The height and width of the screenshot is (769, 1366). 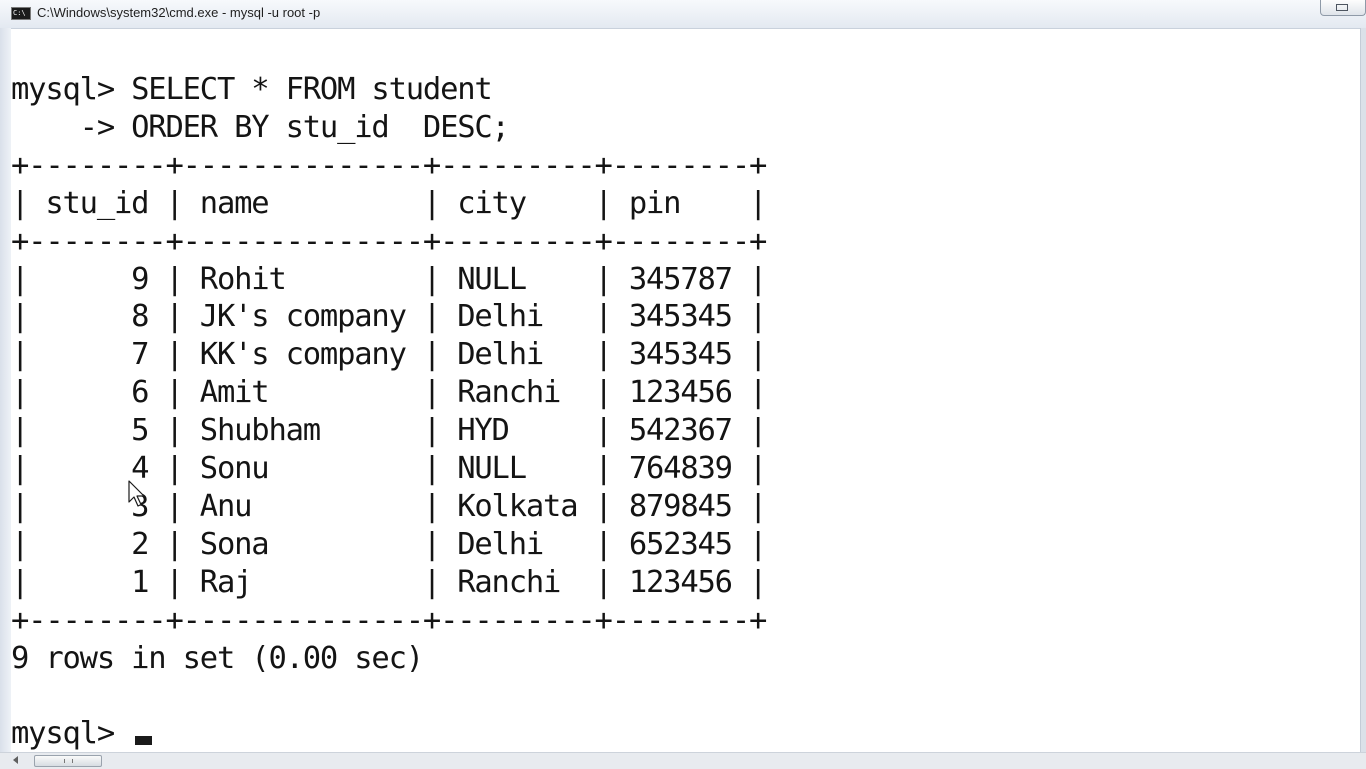 I want to click on table-row: | 9 | Rohit | NULL | 345787 |, so click(x=389, y=279).